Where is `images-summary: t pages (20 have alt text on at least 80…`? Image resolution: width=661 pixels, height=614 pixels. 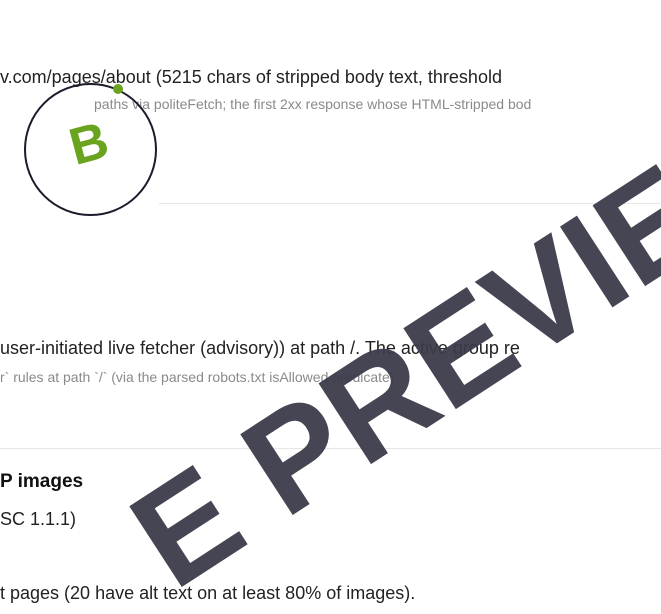
images-summary: t pages (20 have alt text on at least 80… is located at coordinates (208, 593).